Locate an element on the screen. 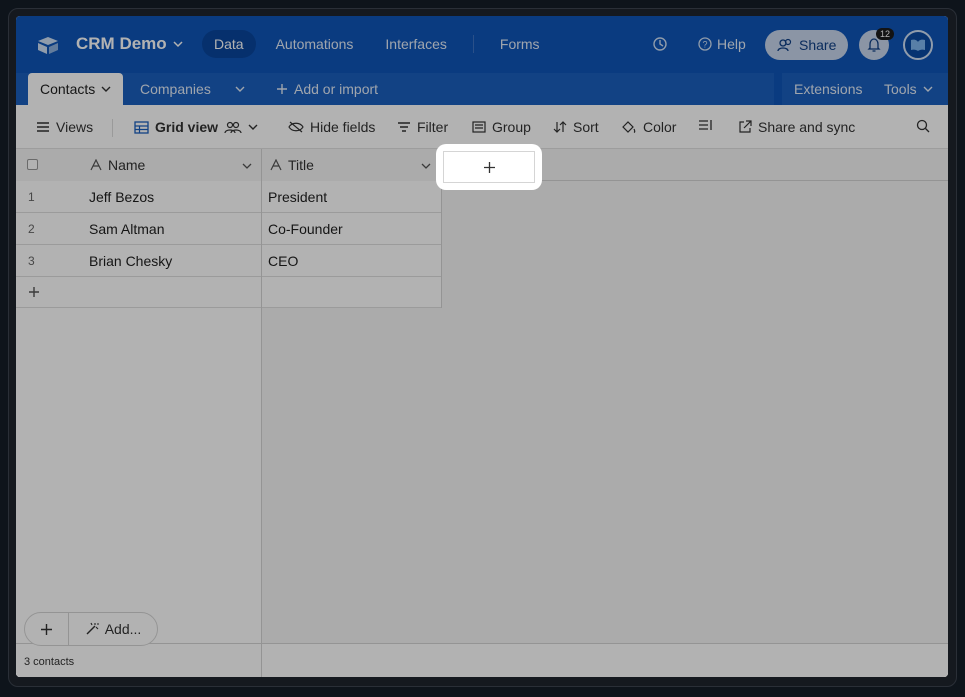 This screenshot has height=697, width=965. help-icon: ? is located at coordinates (705, 44).